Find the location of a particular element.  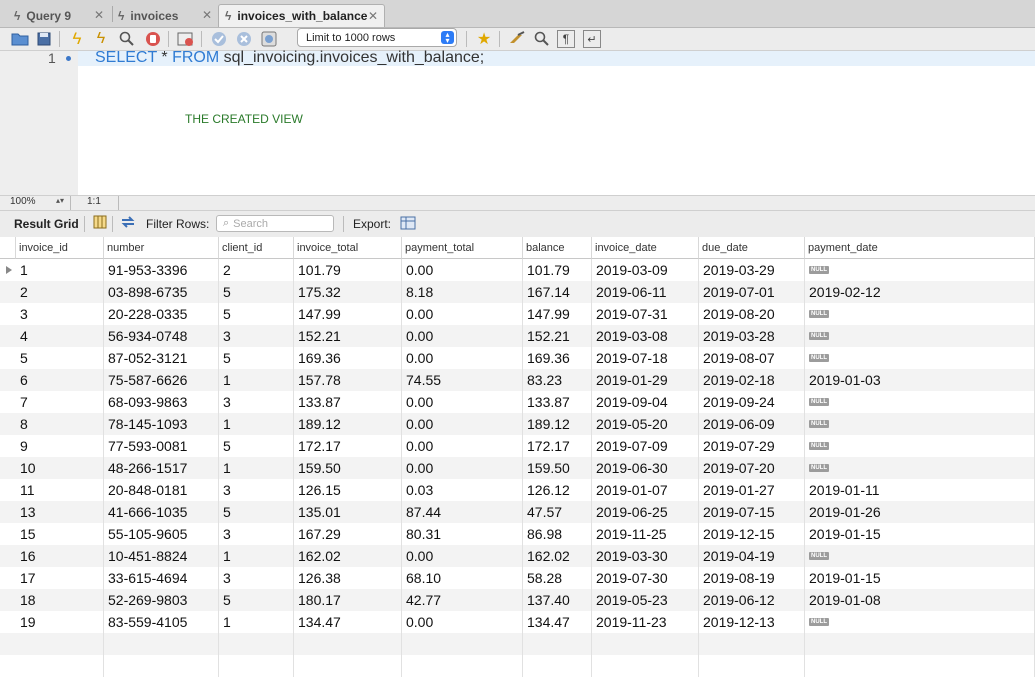

cell-invoice-date: 2019-07-09 is located at coordinates (645, 446).